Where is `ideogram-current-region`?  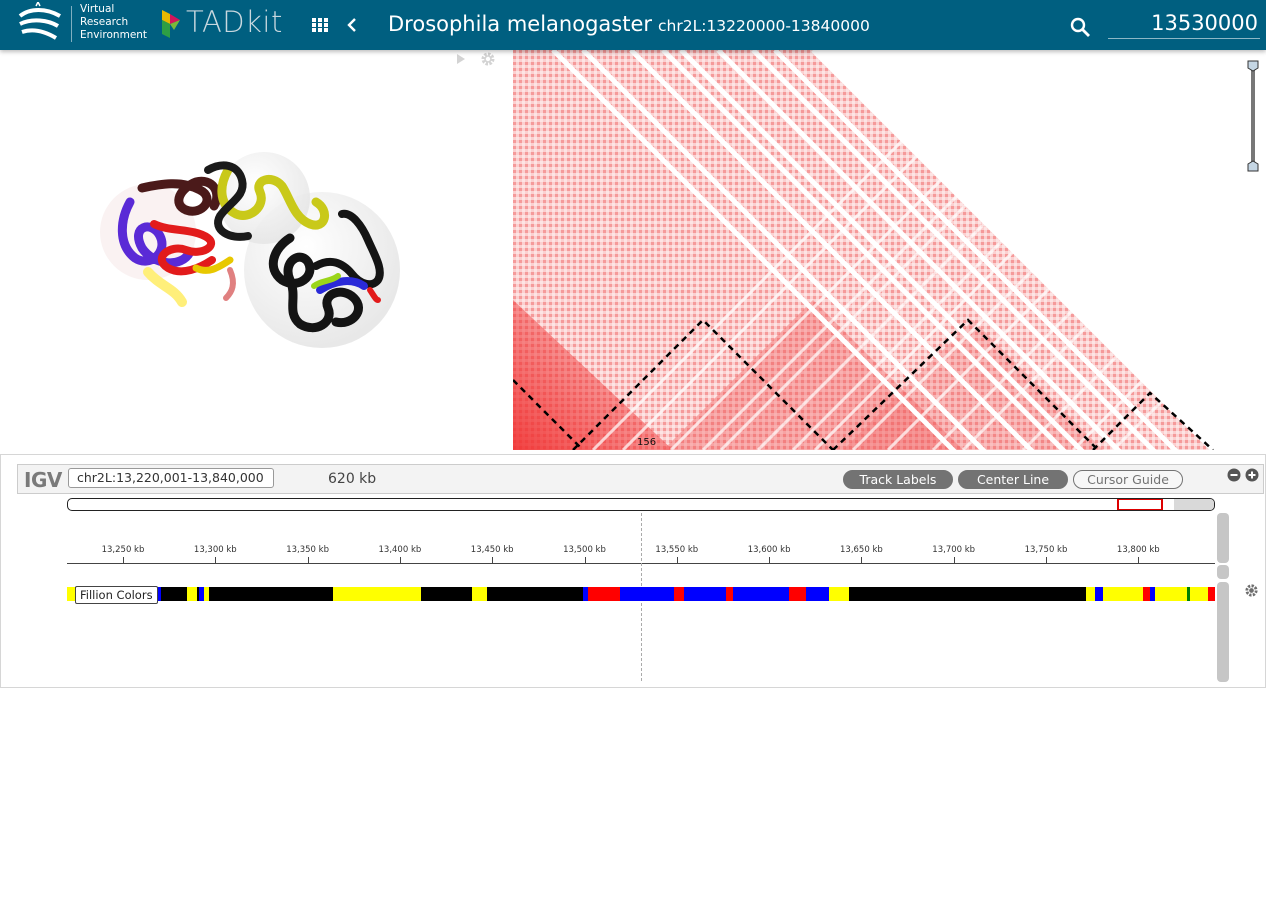 ideogram-current-region is located at coordinates (1140, 504).